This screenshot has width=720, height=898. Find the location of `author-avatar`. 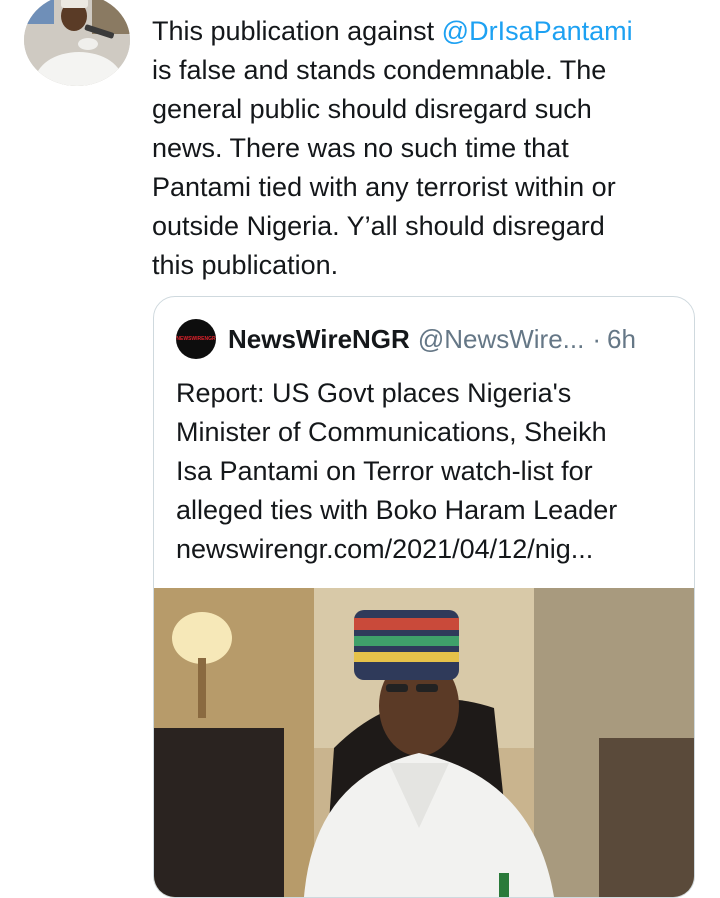

author-avatar is located at coordinates (77, 43).